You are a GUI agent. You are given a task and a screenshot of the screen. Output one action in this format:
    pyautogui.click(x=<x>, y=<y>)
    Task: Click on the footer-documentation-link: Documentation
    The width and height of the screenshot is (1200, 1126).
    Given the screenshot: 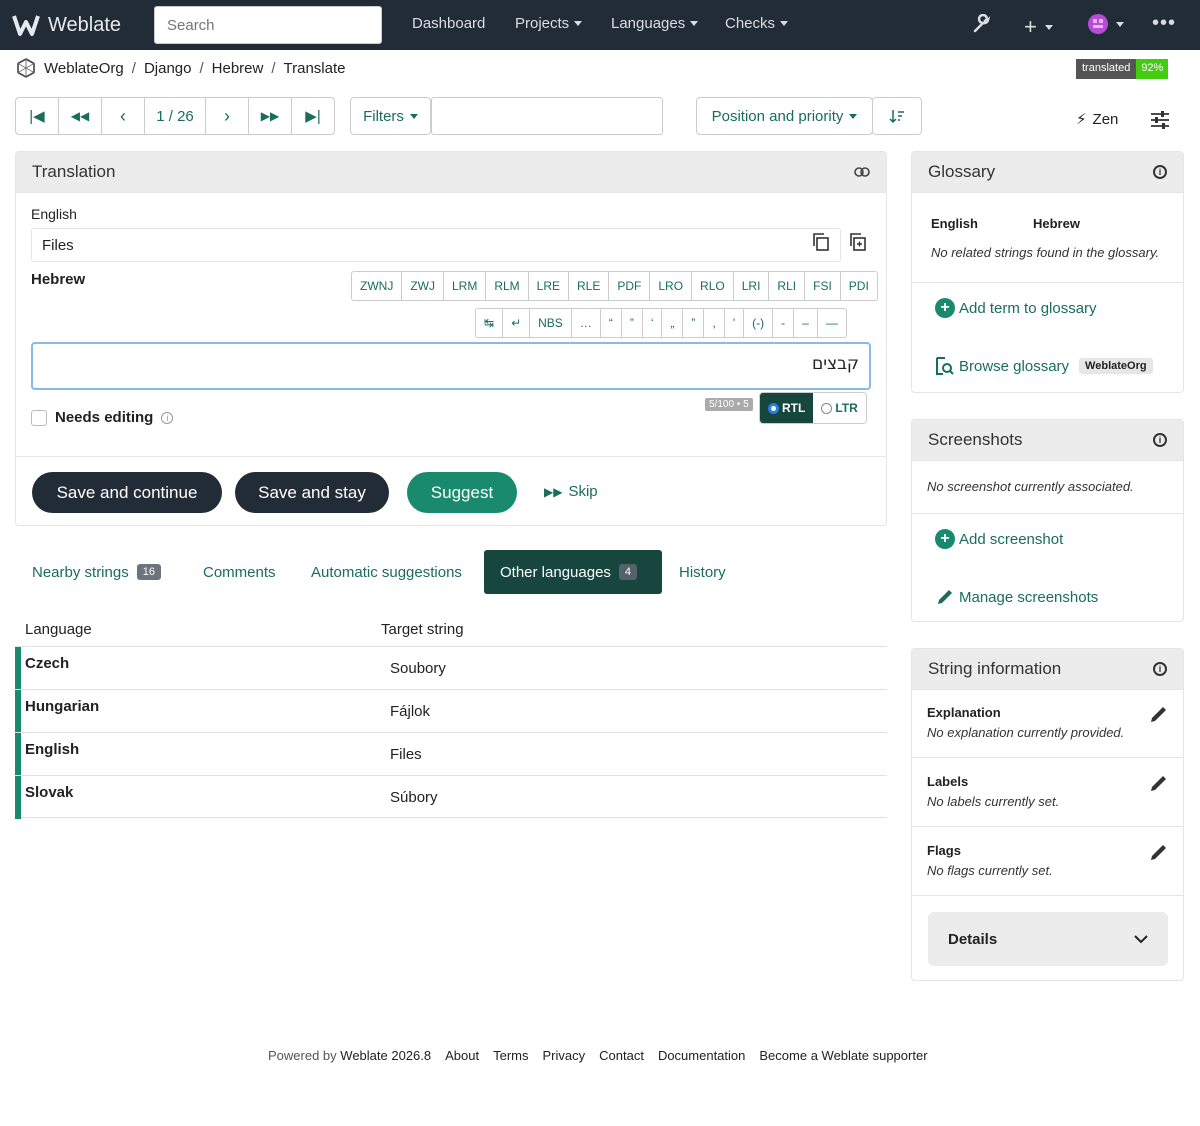 What is the action you would take?
    pyautogui.click(x=701, y=1055)
    